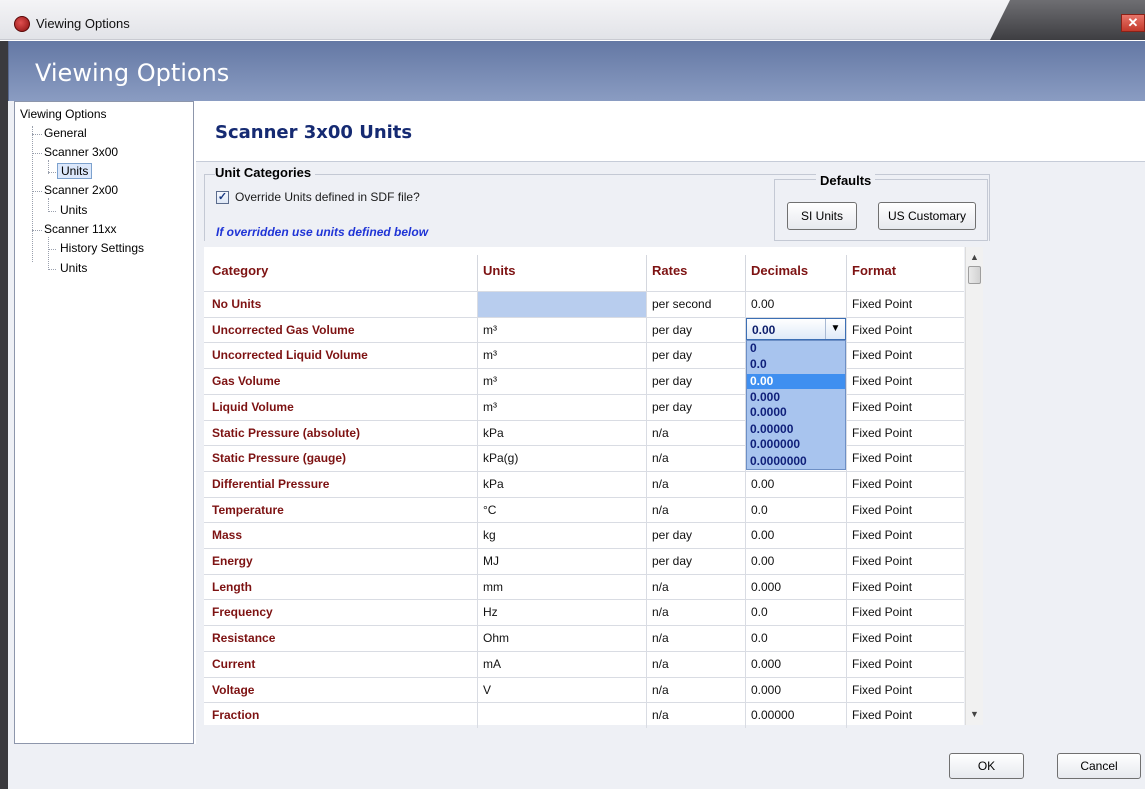 Image resolution: width=1145 pixels, height=789 pixels. I want to click on table-row: Voltage Vn/a 0.000 Fixed Point, so click(584, 689).